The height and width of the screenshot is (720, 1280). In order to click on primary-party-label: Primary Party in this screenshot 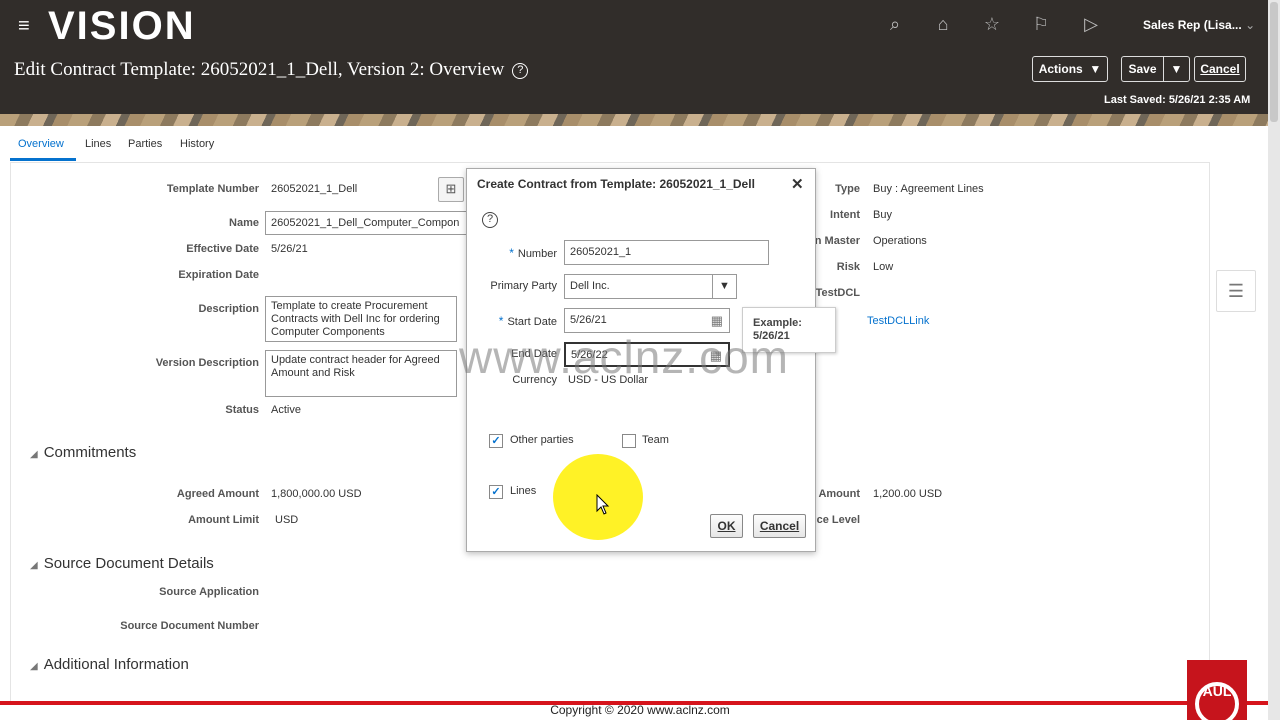, I will do `click(523, 286)`.